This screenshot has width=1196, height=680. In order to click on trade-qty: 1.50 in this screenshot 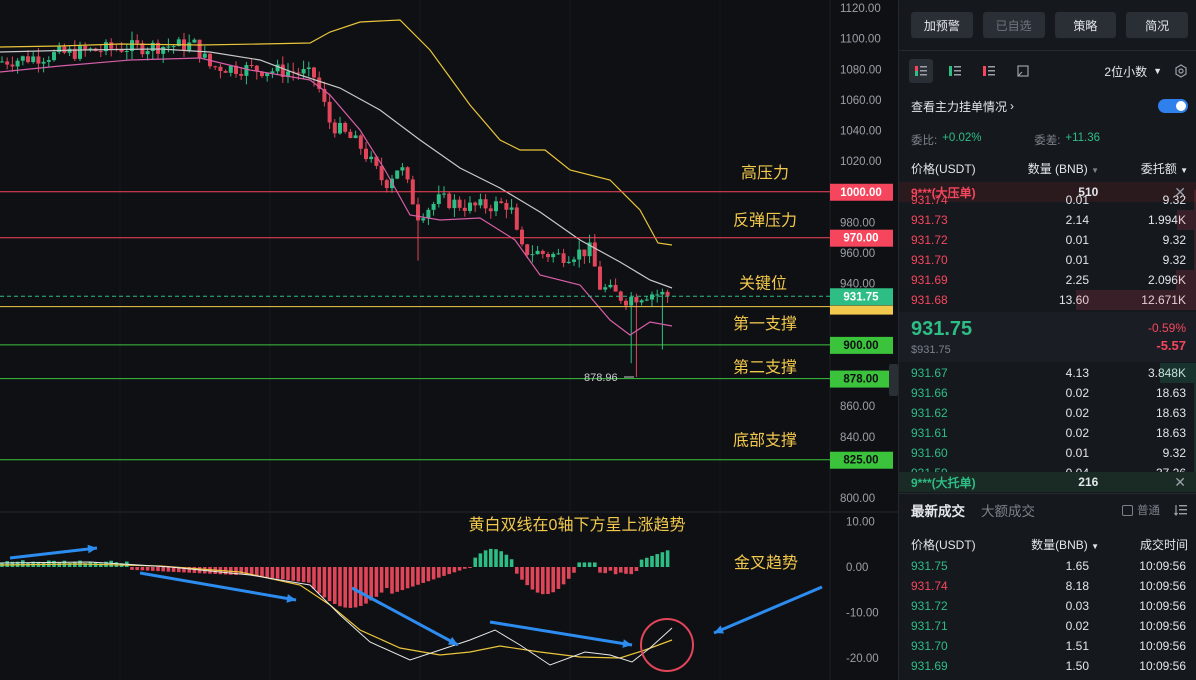, I will do `click(1077, 666)`.